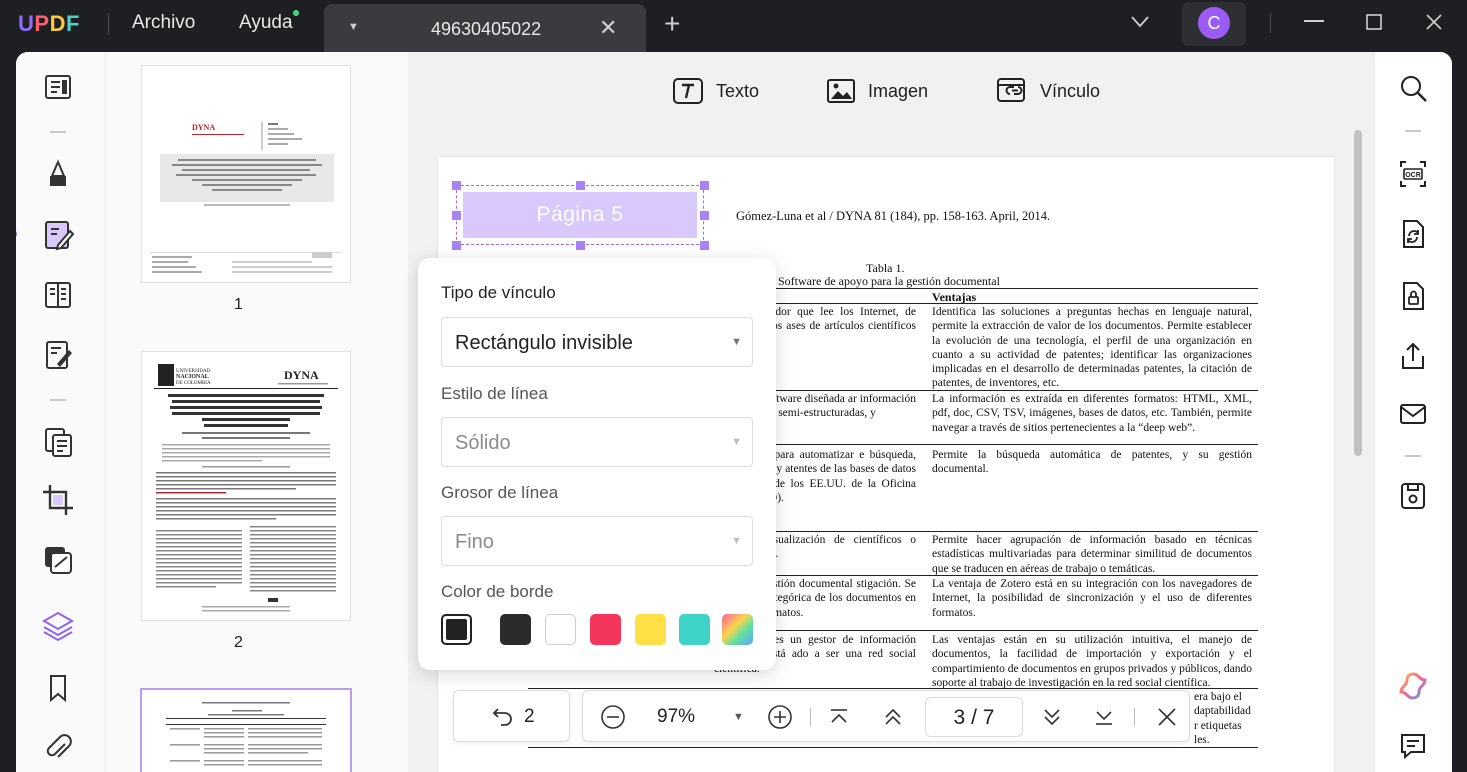  I want to click on add-image-label: Imagen, so click(898, 90).